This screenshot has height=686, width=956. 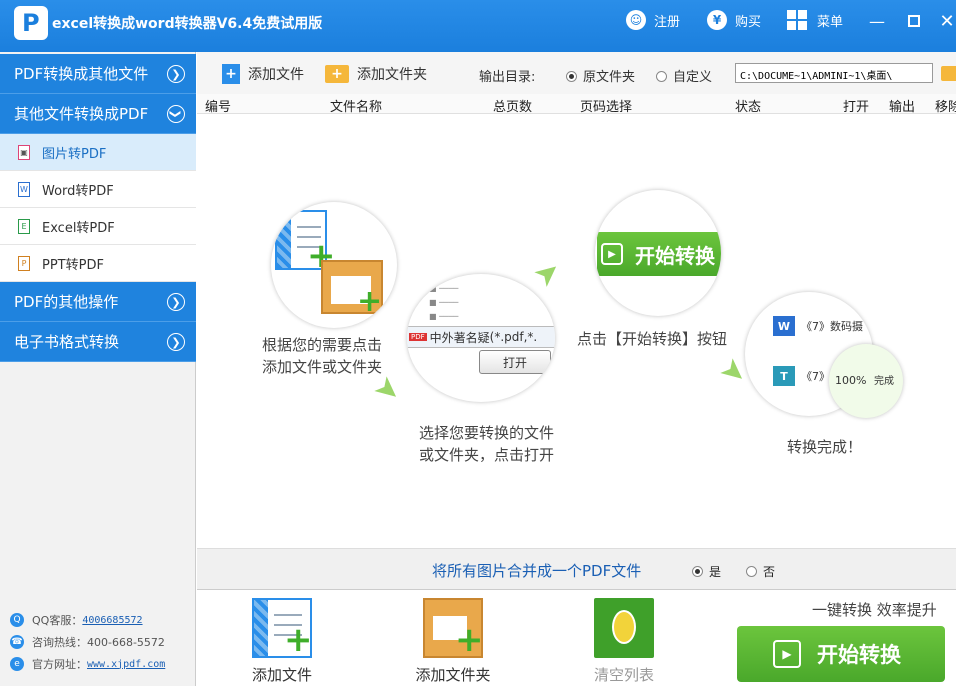 What do you see at coordinates (760, 571) in the screenshot?
I see `merge-no-radio: 否` at bounding box center [760, 571].